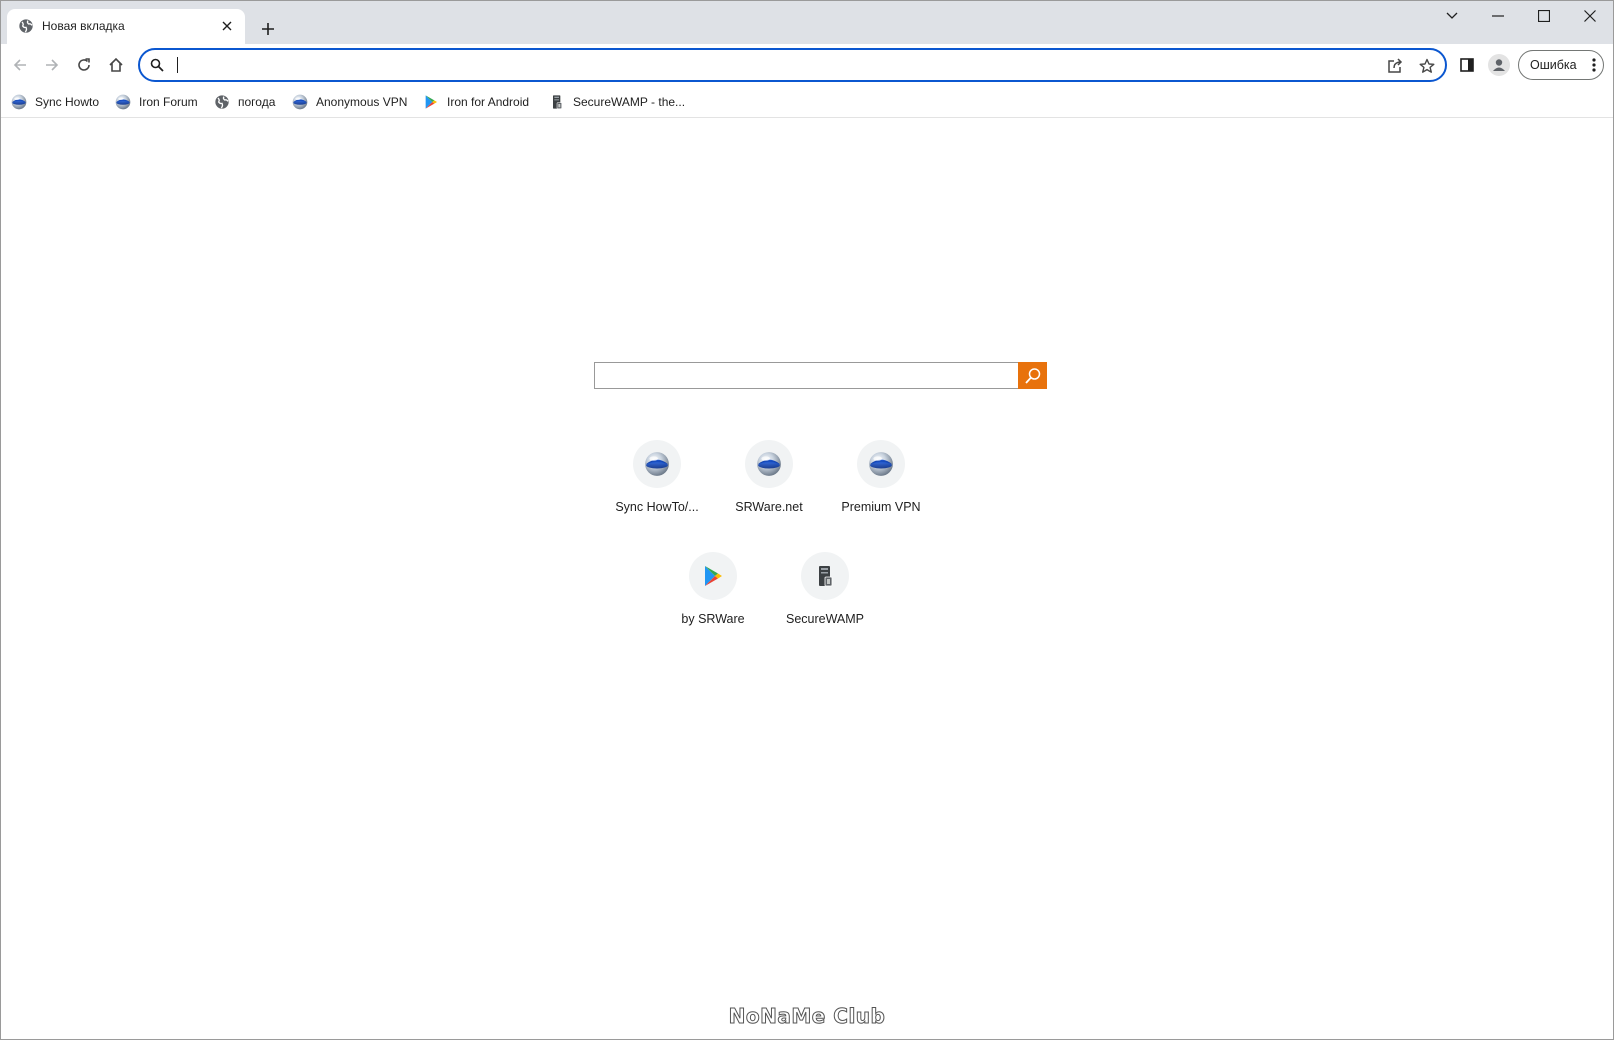  I want to click on error-button: Ошибка, so click(1561, 65).